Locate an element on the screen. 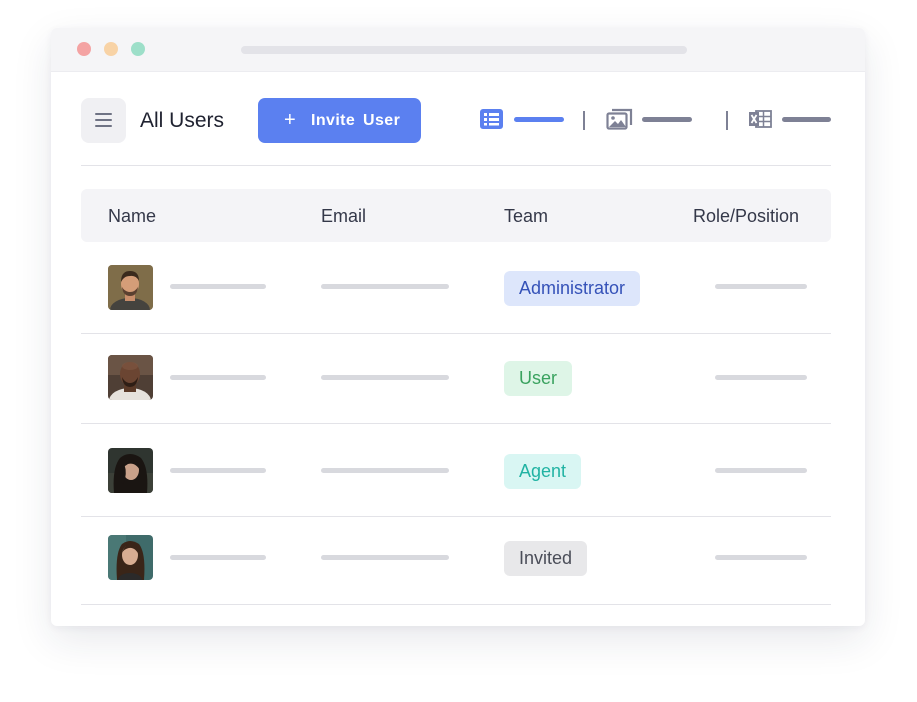 Image resolution: width=917 pixels, height=702 pixels. close-window-button is located at coordinates (84, 49).